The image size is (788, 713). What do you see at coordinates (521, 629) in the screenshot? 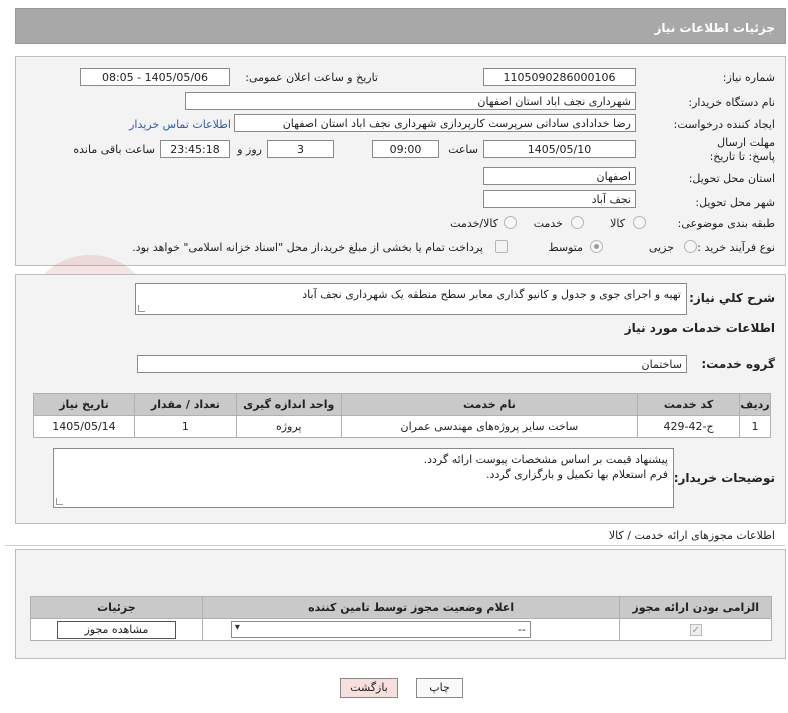
I see `permit-status-value: --` at bounding box center [521, 629].